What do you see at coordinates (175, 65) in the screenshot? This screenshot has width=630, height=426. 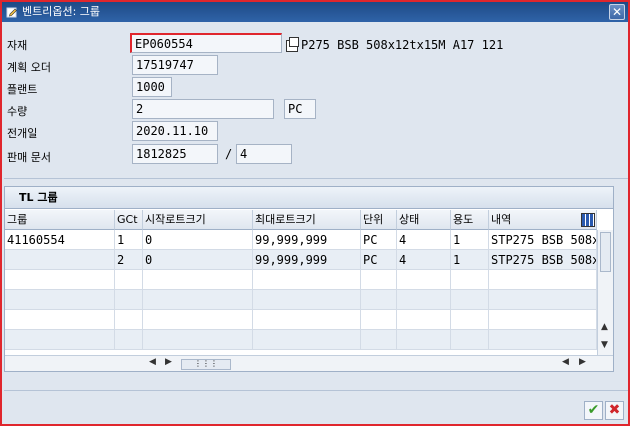 I see `plan-order-field: 17519747` at bounding box center [175, 65].